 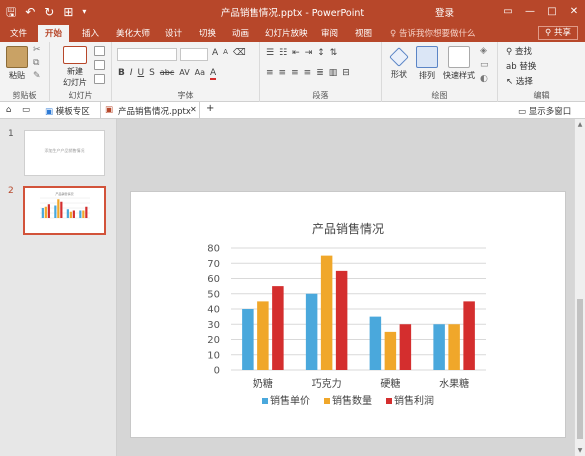 What do you see at coordinates (309, 53) in the screenshot?
I see `increase-indent-icon: ⇥` at bounding box center [309, 53].